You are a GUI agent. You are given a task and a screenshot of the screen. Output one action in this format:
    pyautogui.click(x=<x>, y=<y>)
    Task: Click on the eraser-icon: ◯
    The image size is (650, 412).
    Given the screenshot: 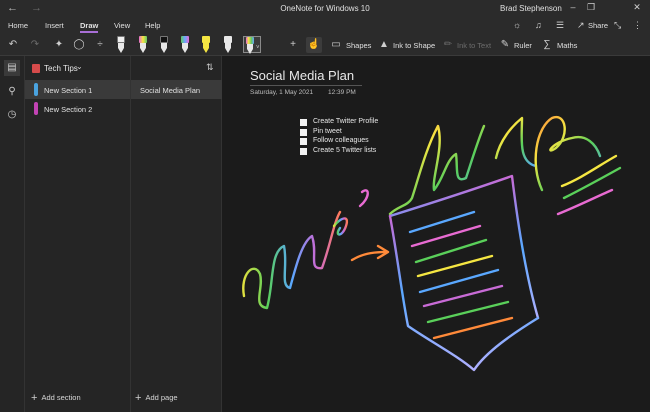 What is the action you would take?
    pyautogui.click(x=79, y=45)
    